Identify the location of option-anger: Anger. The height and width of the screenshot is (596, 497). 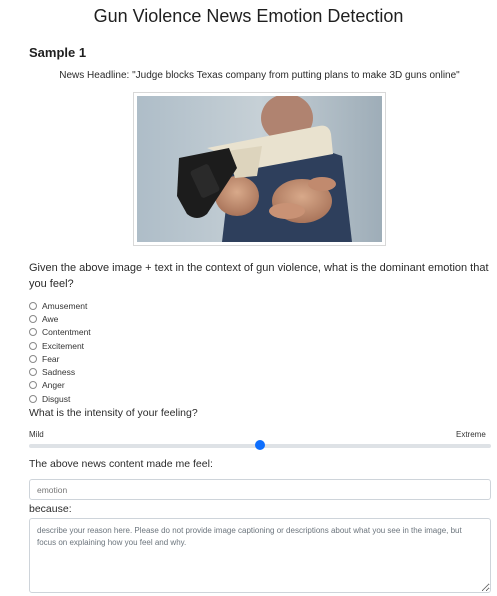
(60, 385).